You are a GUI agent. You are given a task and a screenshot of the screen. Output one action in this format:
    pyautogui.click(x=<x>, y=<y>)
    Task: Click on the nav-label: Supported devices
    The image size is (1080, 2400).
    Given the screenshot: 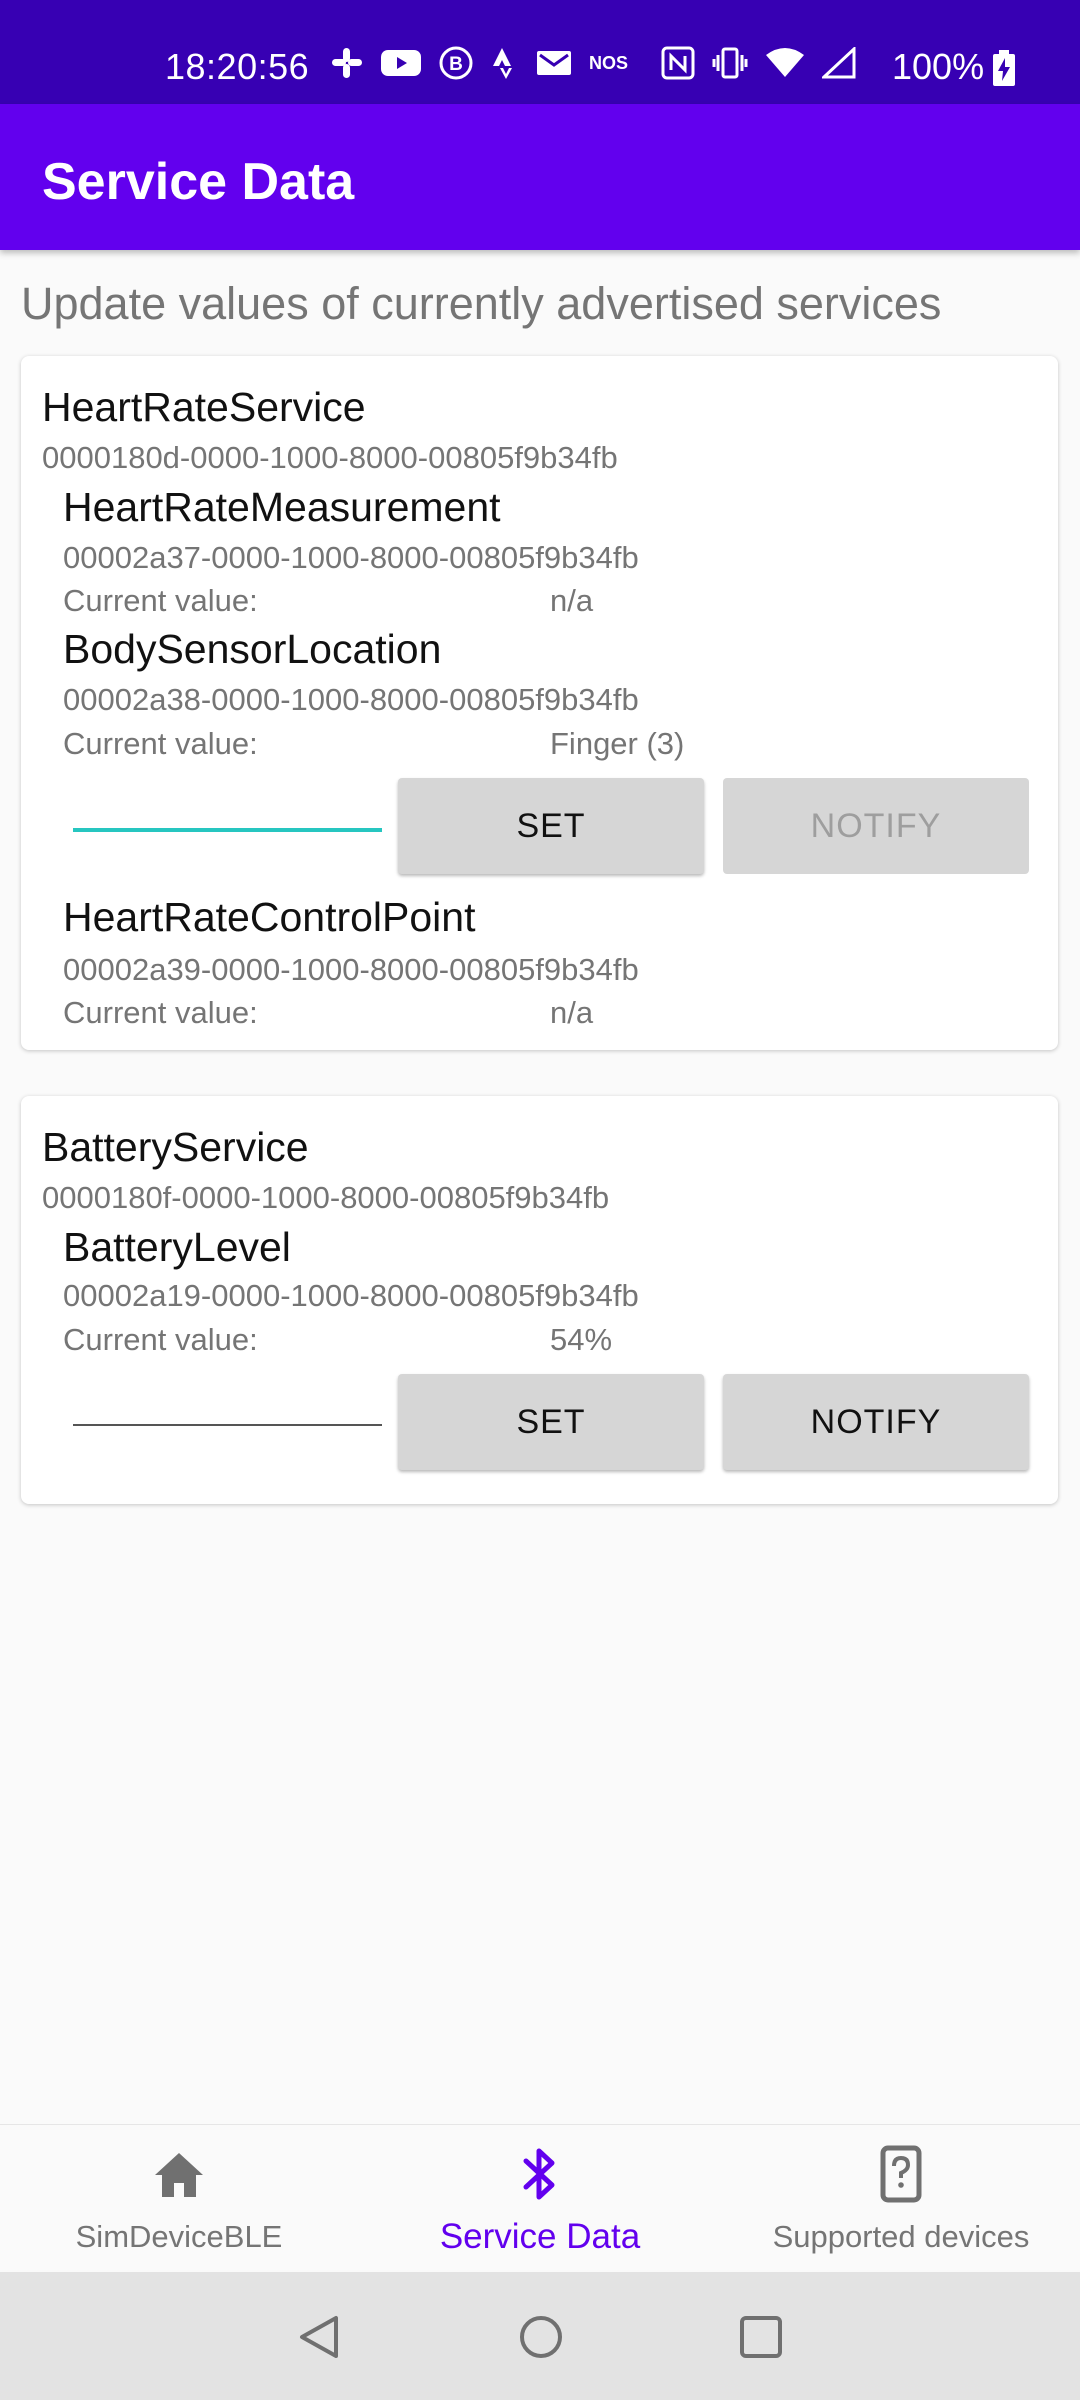 What is the action you would take?
    pyautogui.click(x=901, y=2236)
    